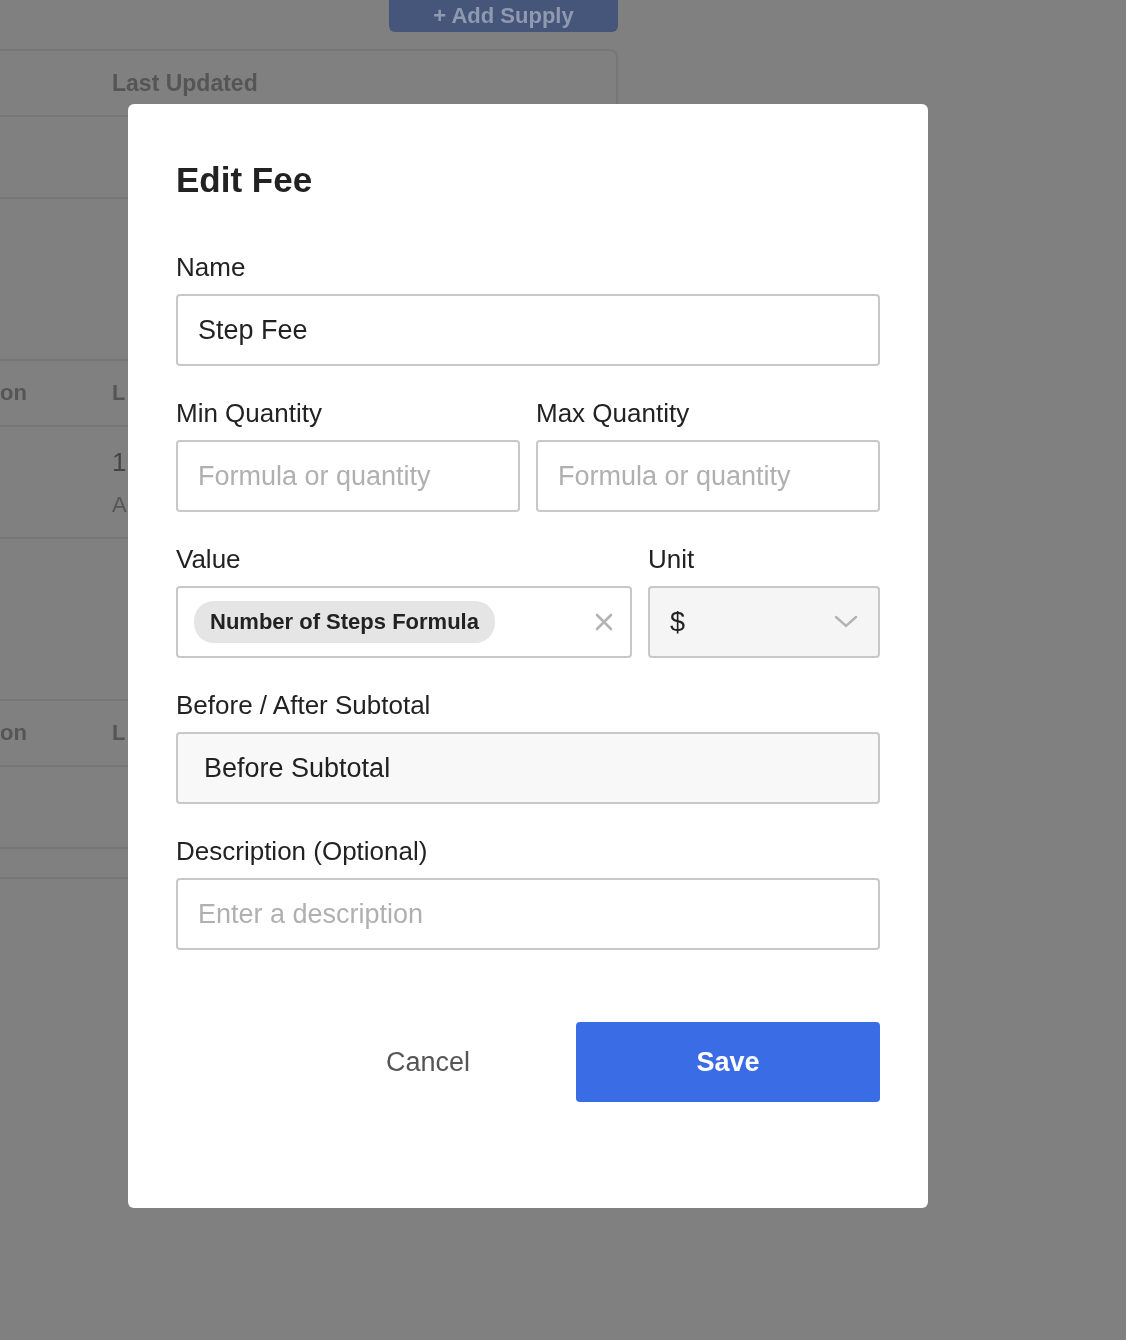 This screenshot has width=1126, height=1340. I want to click on formula-chip: Number of Steps Formula, so click(344, 622).